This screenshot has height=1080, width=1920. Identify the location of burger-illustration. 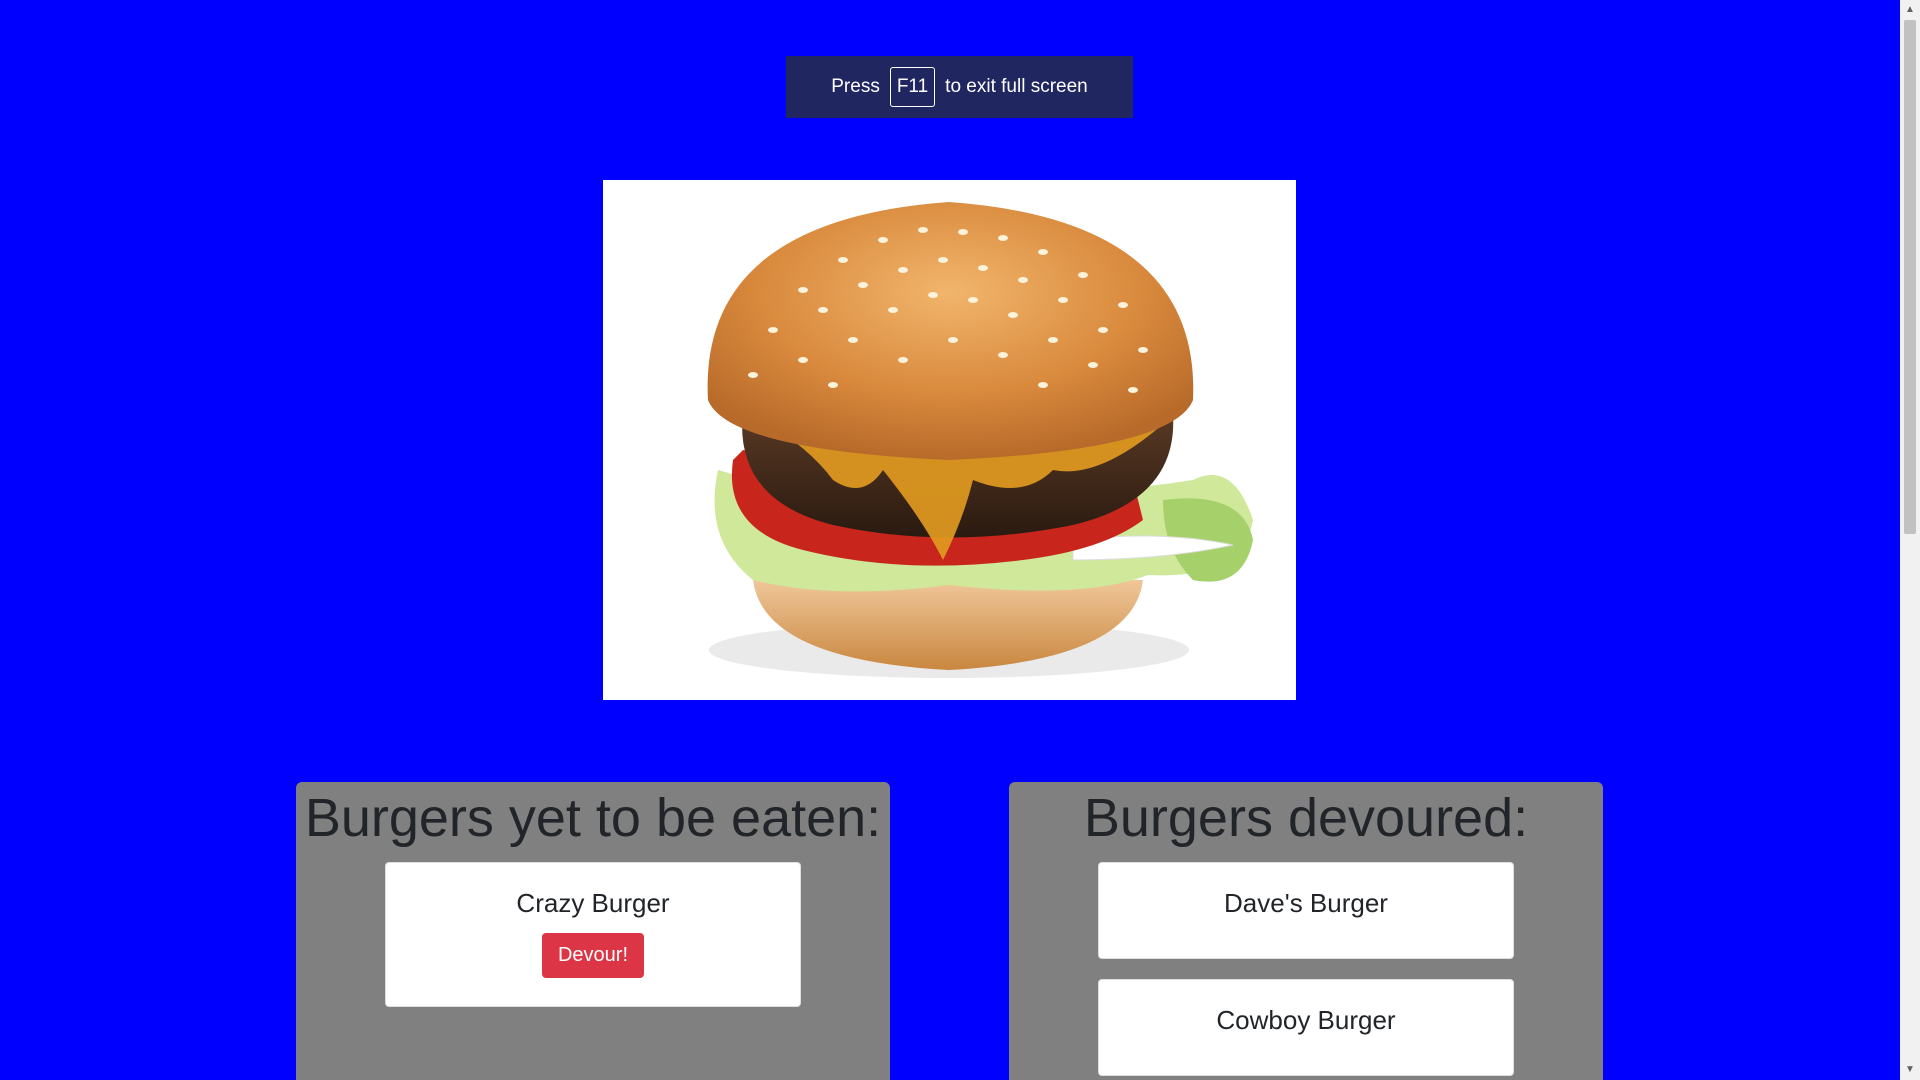
(980, 440).